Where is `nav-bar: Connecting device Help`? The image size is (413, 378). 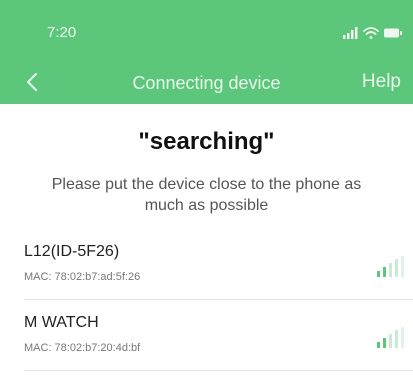
nav-bar: Connecting device Help is located at coordinates (206, 82).